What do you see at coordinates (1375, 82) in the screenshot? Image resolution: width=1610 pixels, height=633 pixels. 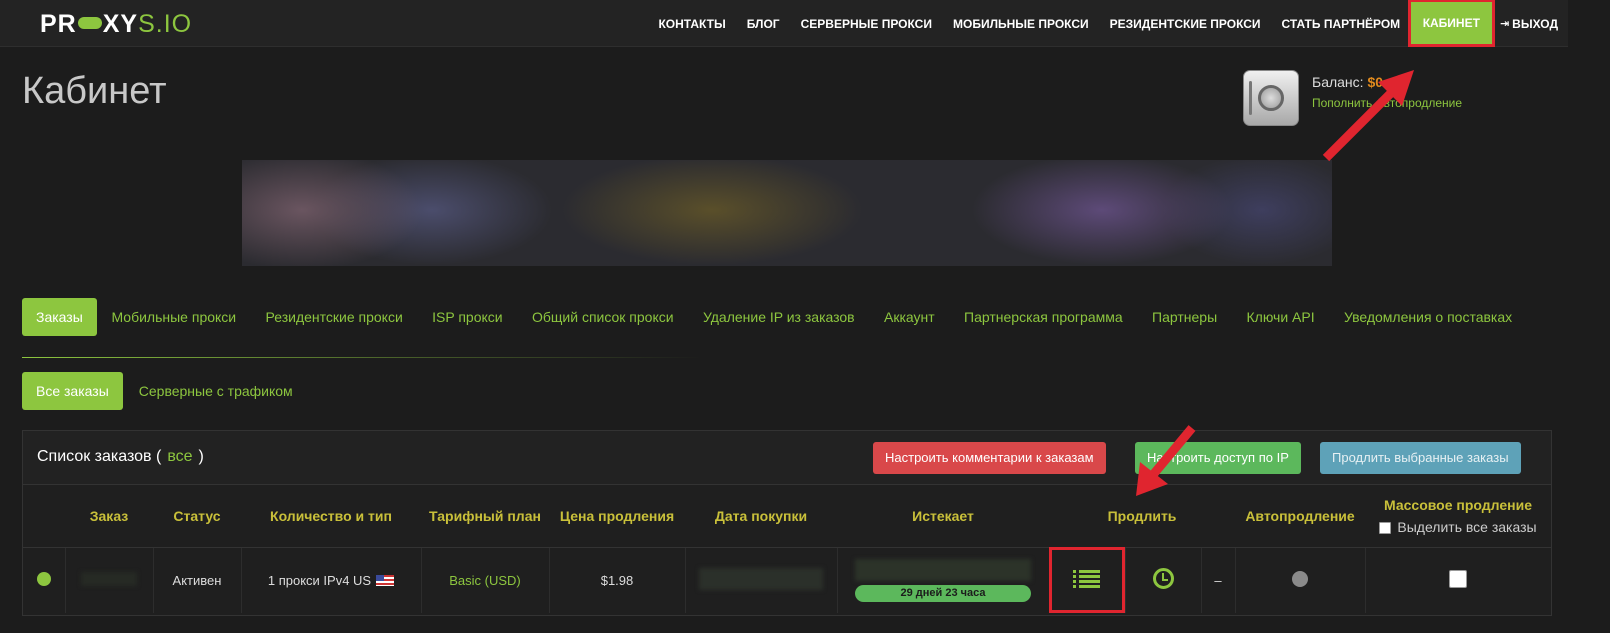 I see `balance-value: $0` at bounding box center [1375, 82].